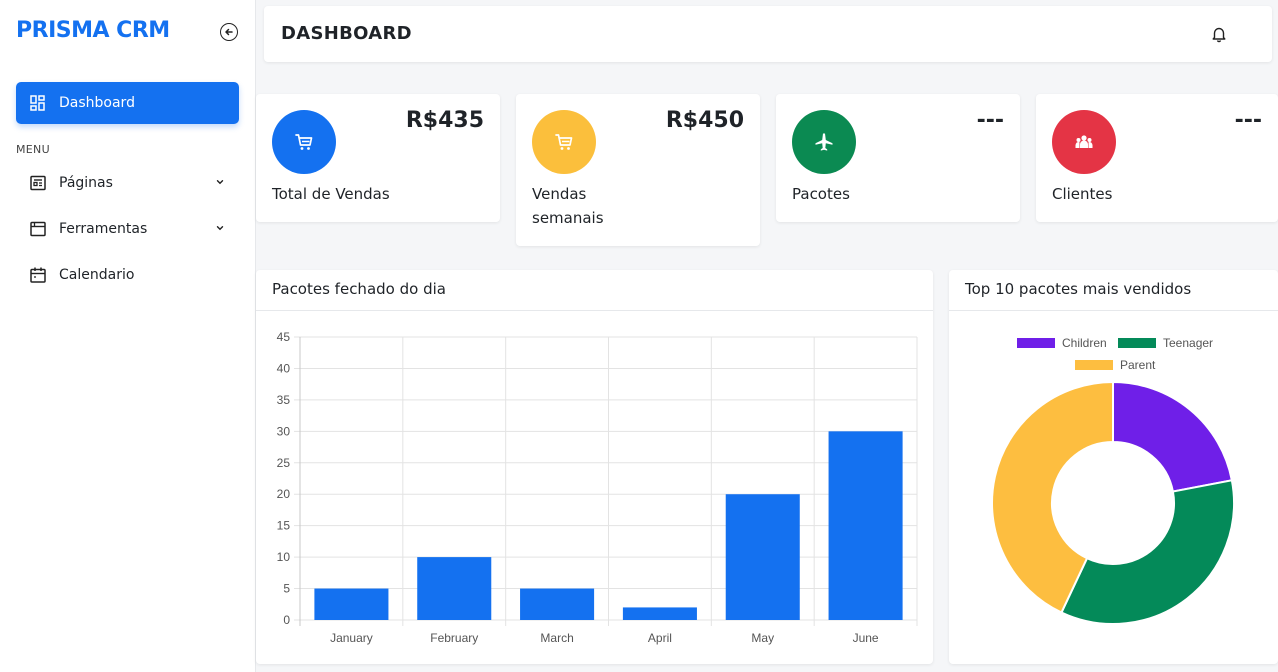  What do you see at coordinates (38, 229) in the screenshot?
I see `window-icon` at bounding box center [38, 229].